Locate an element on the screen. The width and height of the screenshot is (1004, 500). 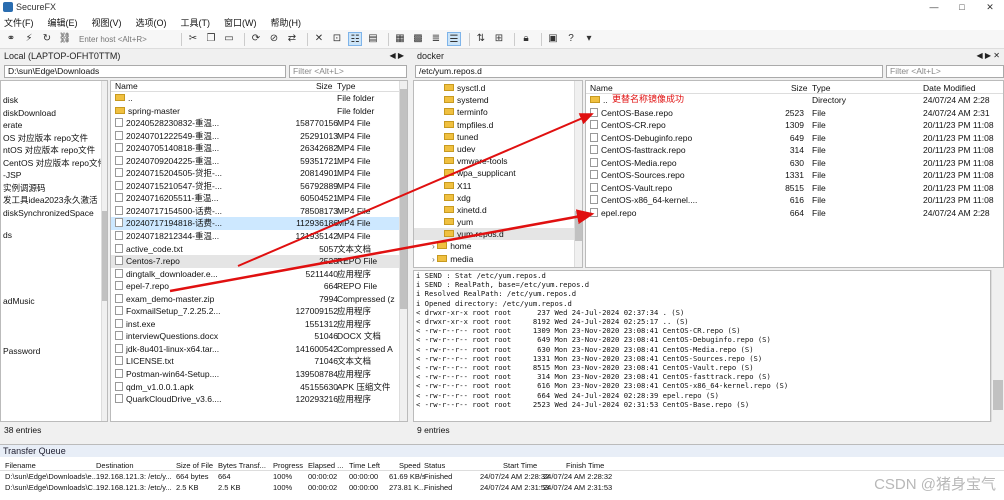
watermark: CSDN @猪身宝气 is located at coordinates (935, 484).